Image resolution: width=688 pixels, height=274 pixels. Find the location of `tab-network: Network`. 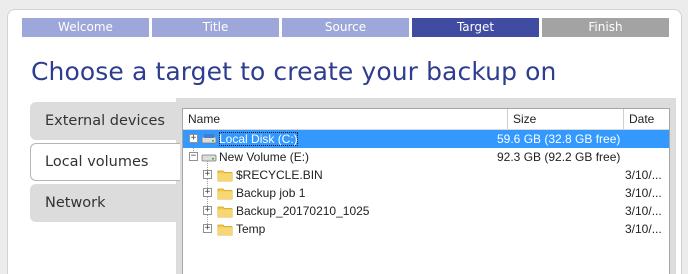

tab-network: Network is located at coordinates (104, 203).